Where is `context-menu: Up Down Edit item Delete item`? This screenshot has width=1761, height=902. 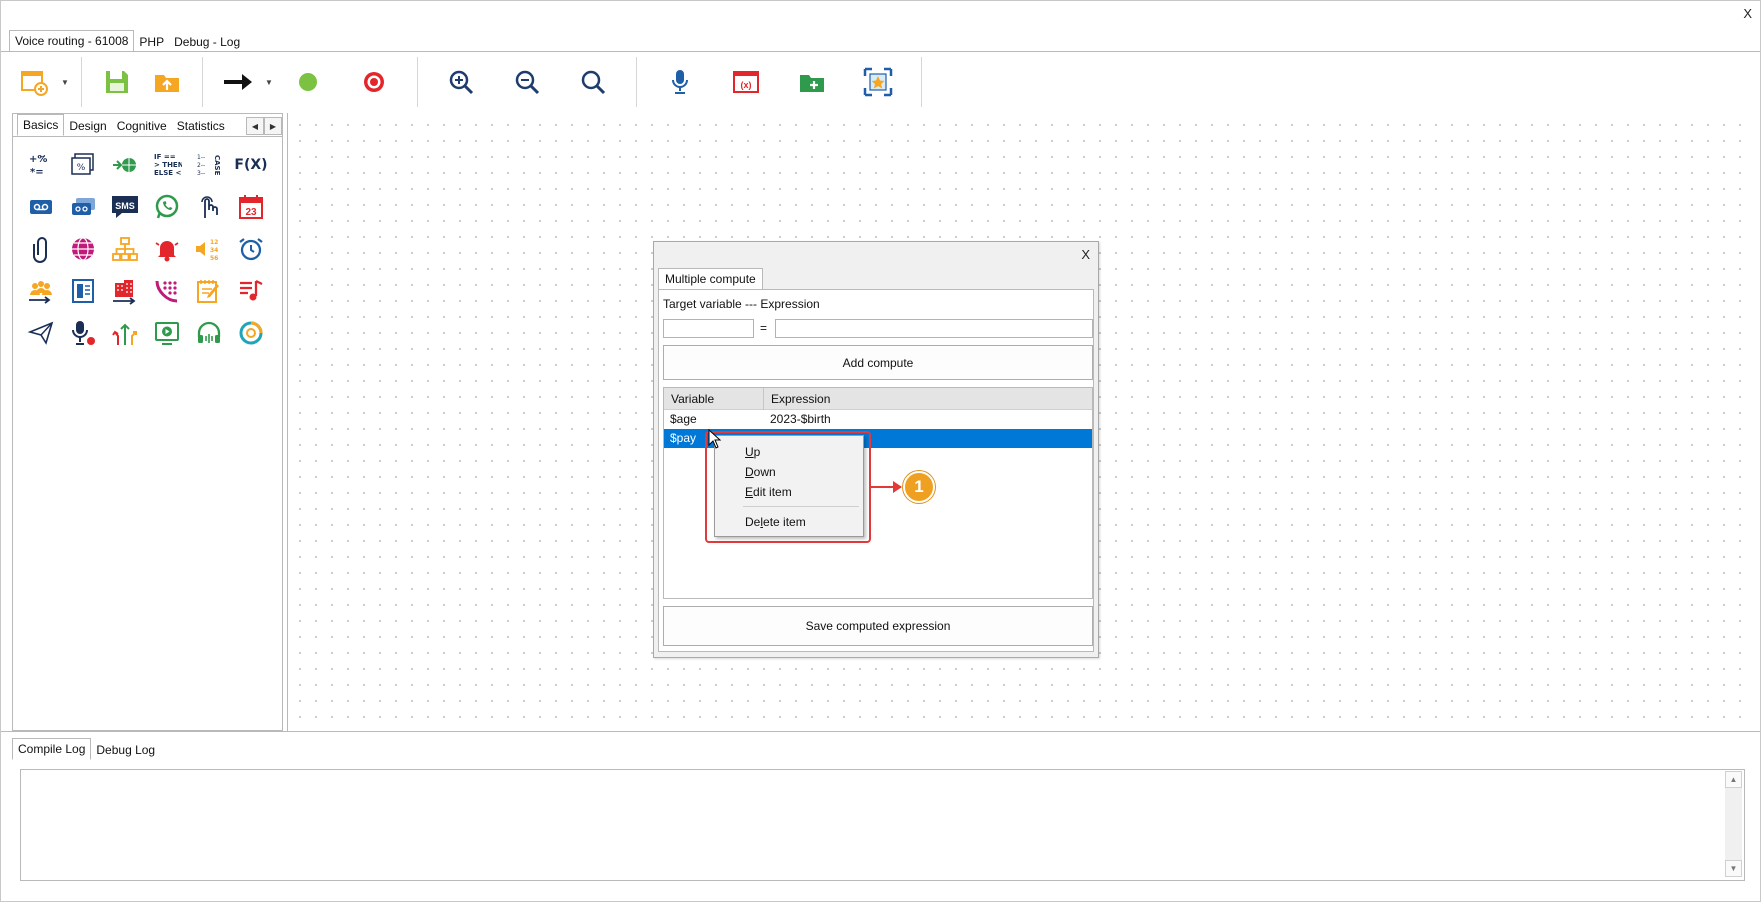 context-menu: Up Down Edit item Delete item is located at coordinates (789, 486).